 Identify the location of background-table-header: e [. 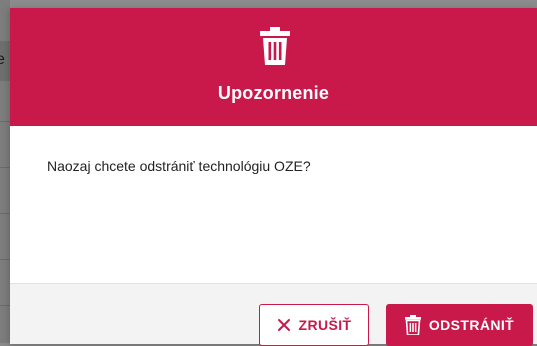
(5, 61).